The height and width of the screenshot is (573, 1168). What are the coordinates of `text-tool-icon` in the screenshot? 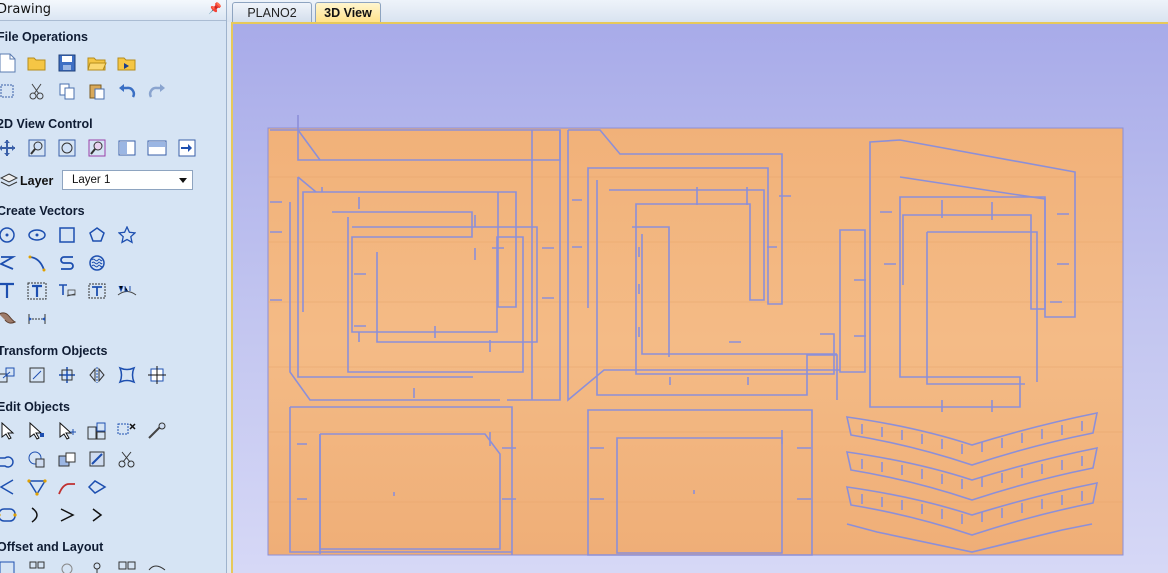 It's located at (9, 291).